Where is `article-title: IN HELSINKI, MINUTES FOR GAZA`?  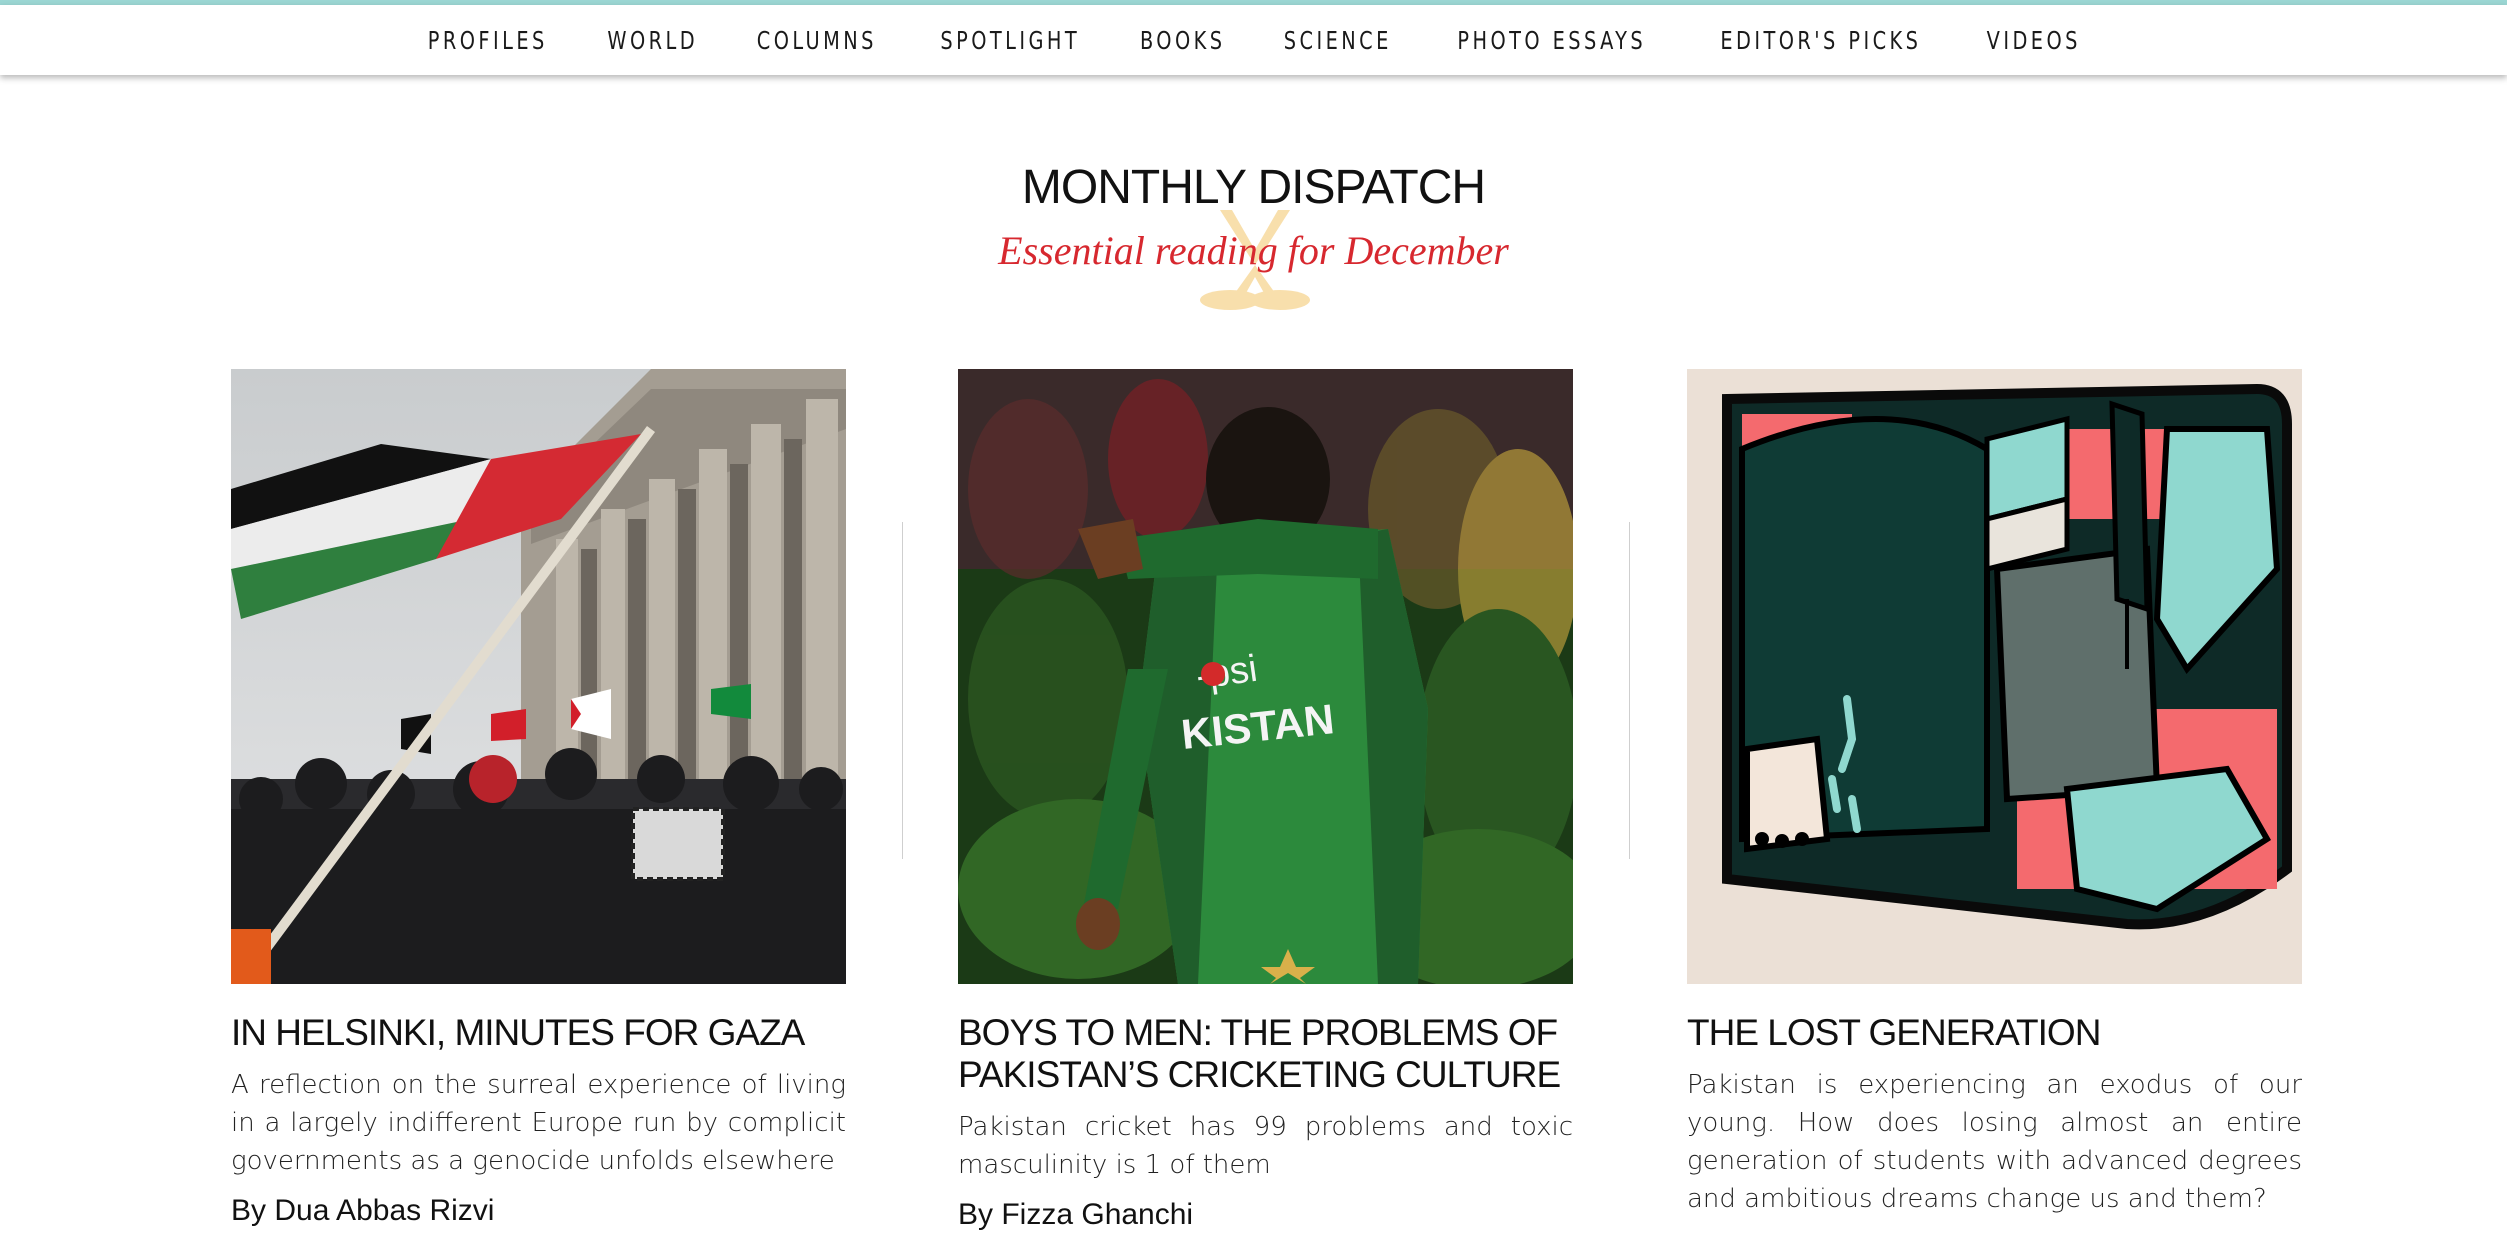 article-title: IN HELSINKI, MINUTES FOR GAZA is located at coordinates (538, 1033).